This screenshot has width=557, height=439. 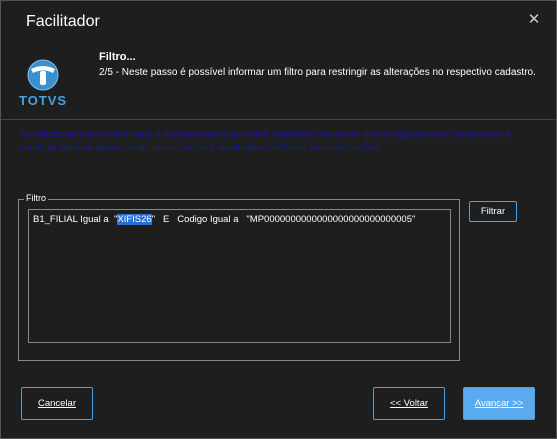 I want to click on close-icon: ✕, so click(x=534, y=20).